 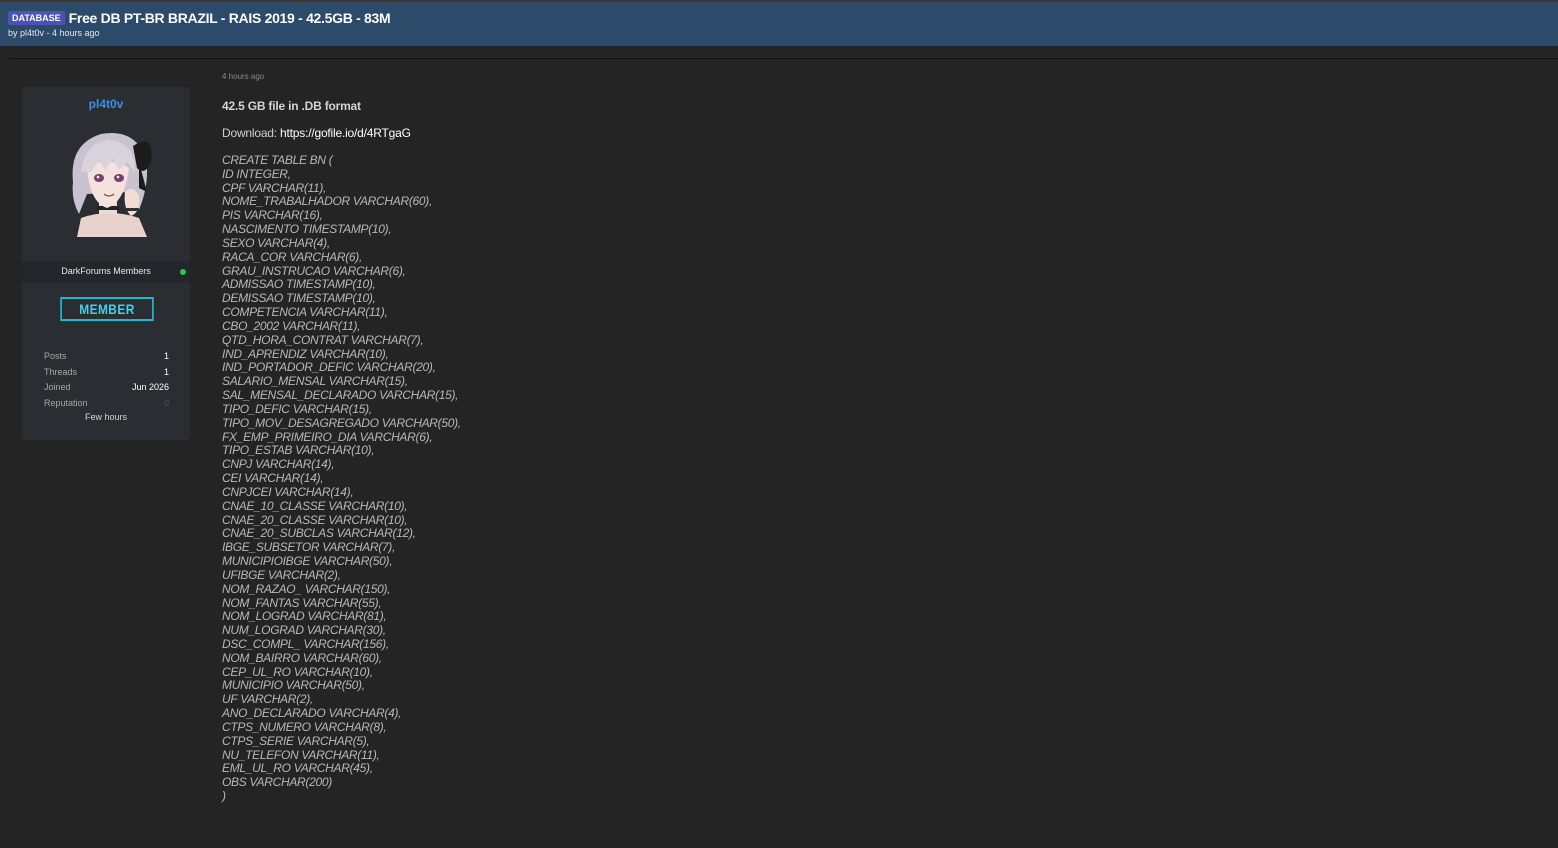 What do you see at coordinates (345, 133) in the screenshot?
I see `download-link: https://gofile.io/d/4RTgaG` at bounding box center [345, 133].